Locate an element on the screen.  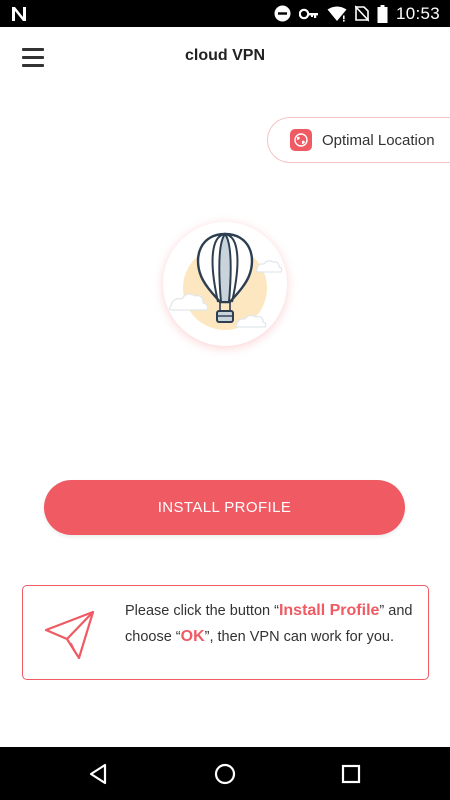
location-selector: Optimal Location is located at coordinates (358, 140).